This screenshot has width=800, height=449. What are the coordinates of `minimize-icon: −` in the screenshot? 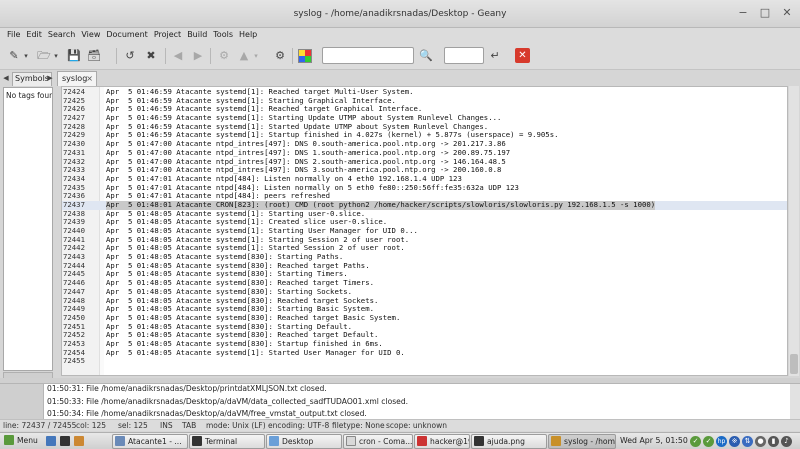 It's located at (743, 13).